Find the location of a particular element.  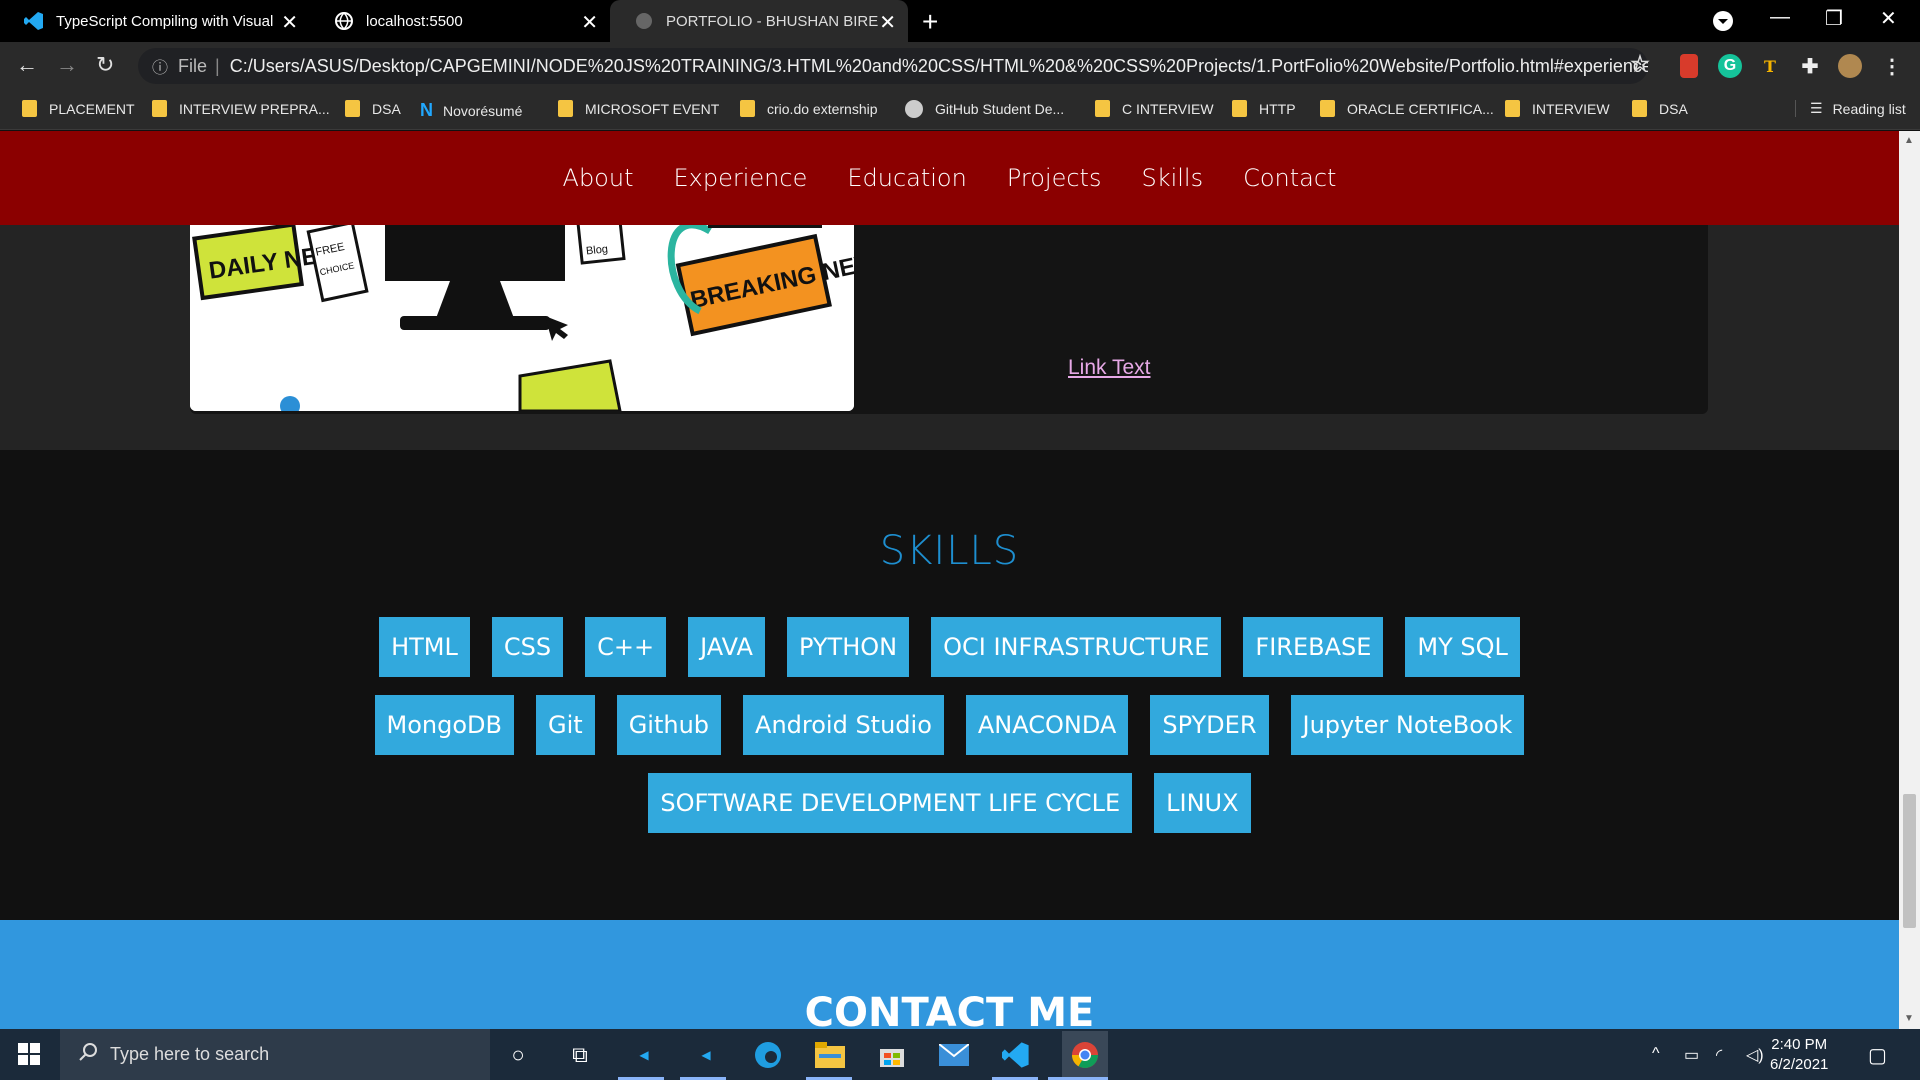

window-close-icon: ✕ is located at coordinates (1888, 18).